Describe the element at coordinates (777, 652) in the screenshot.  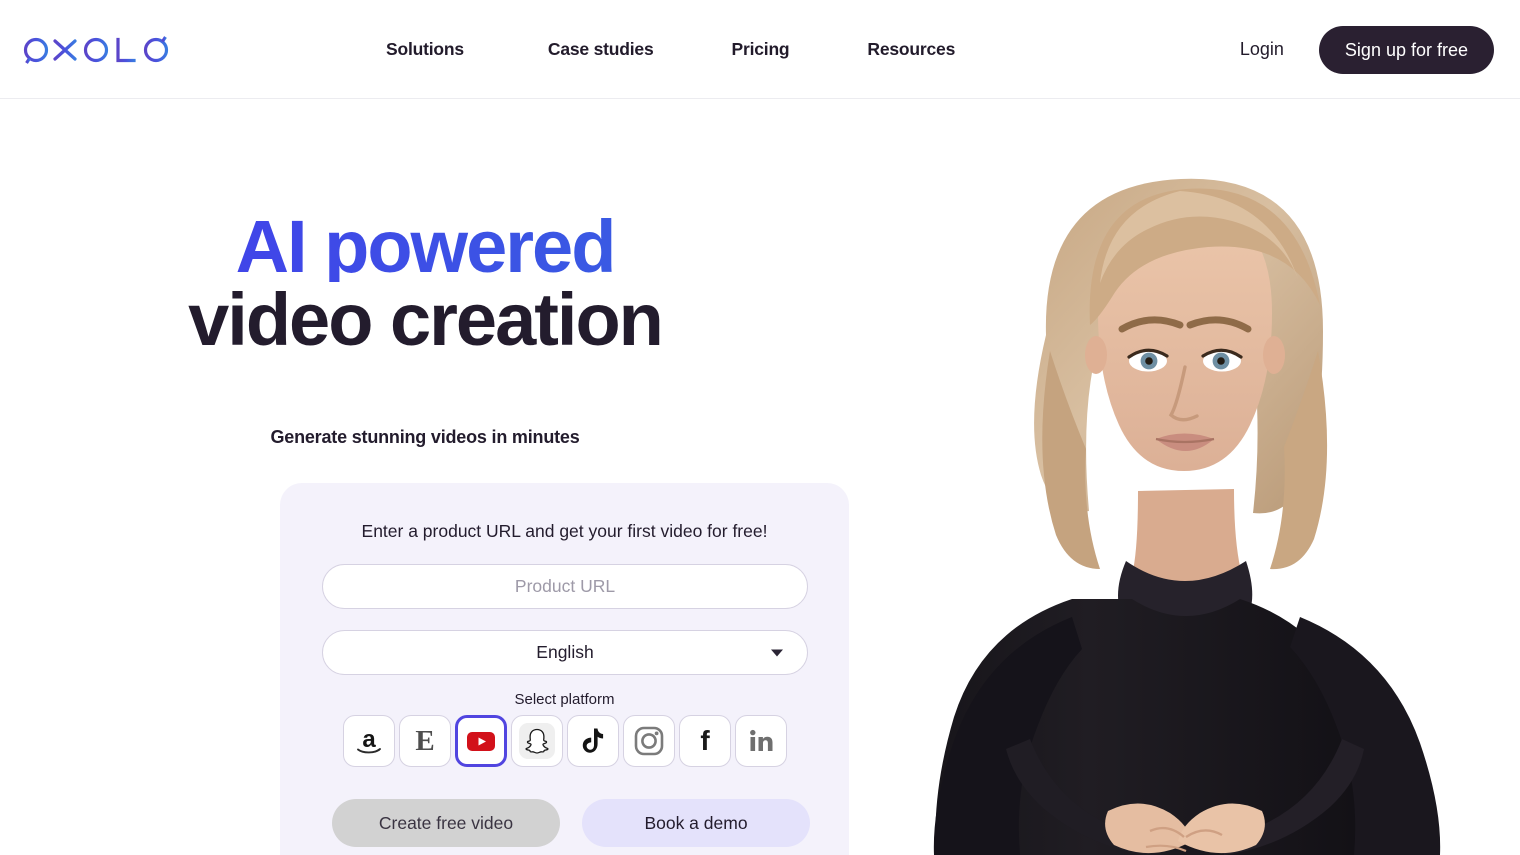
I see `chevron-down-icon` at that location.